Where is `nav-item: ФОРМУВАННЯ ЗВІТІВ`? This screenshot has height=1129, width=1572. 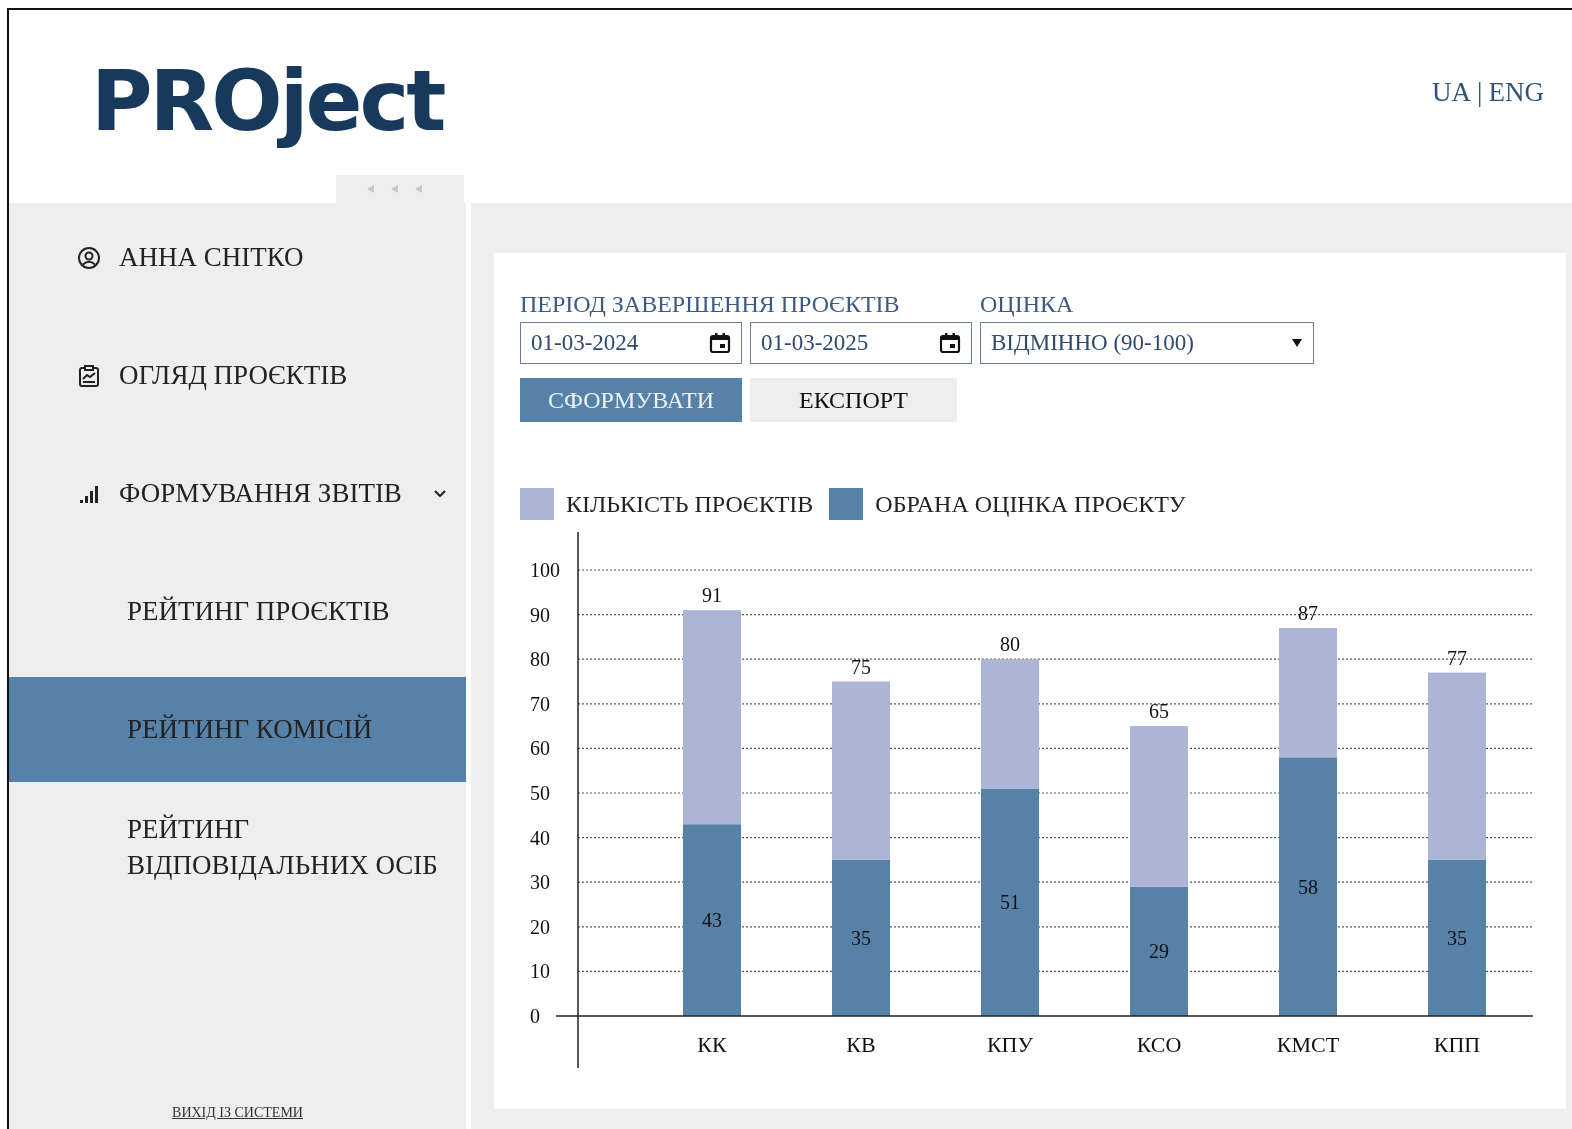 nav-item: ФОРМУВАННЯ ЗВІТІВ is located at coordinates (237, 493).